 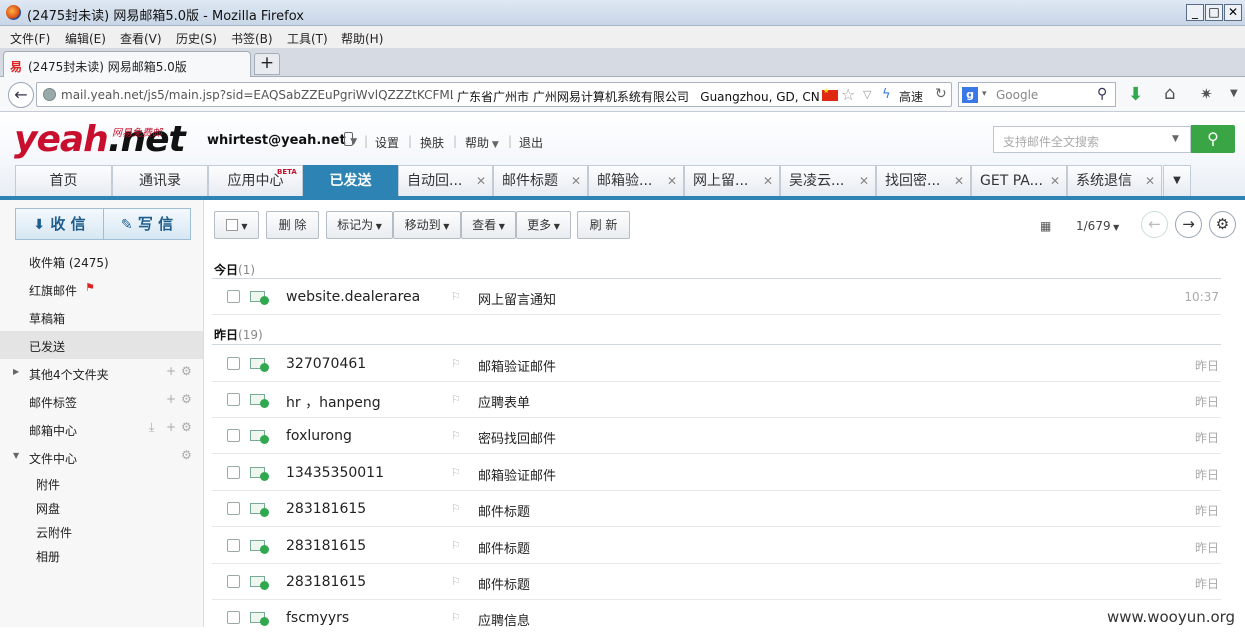 I want to click on toolbar-overflow-icon: ▼, so click(x=1234, y=93).